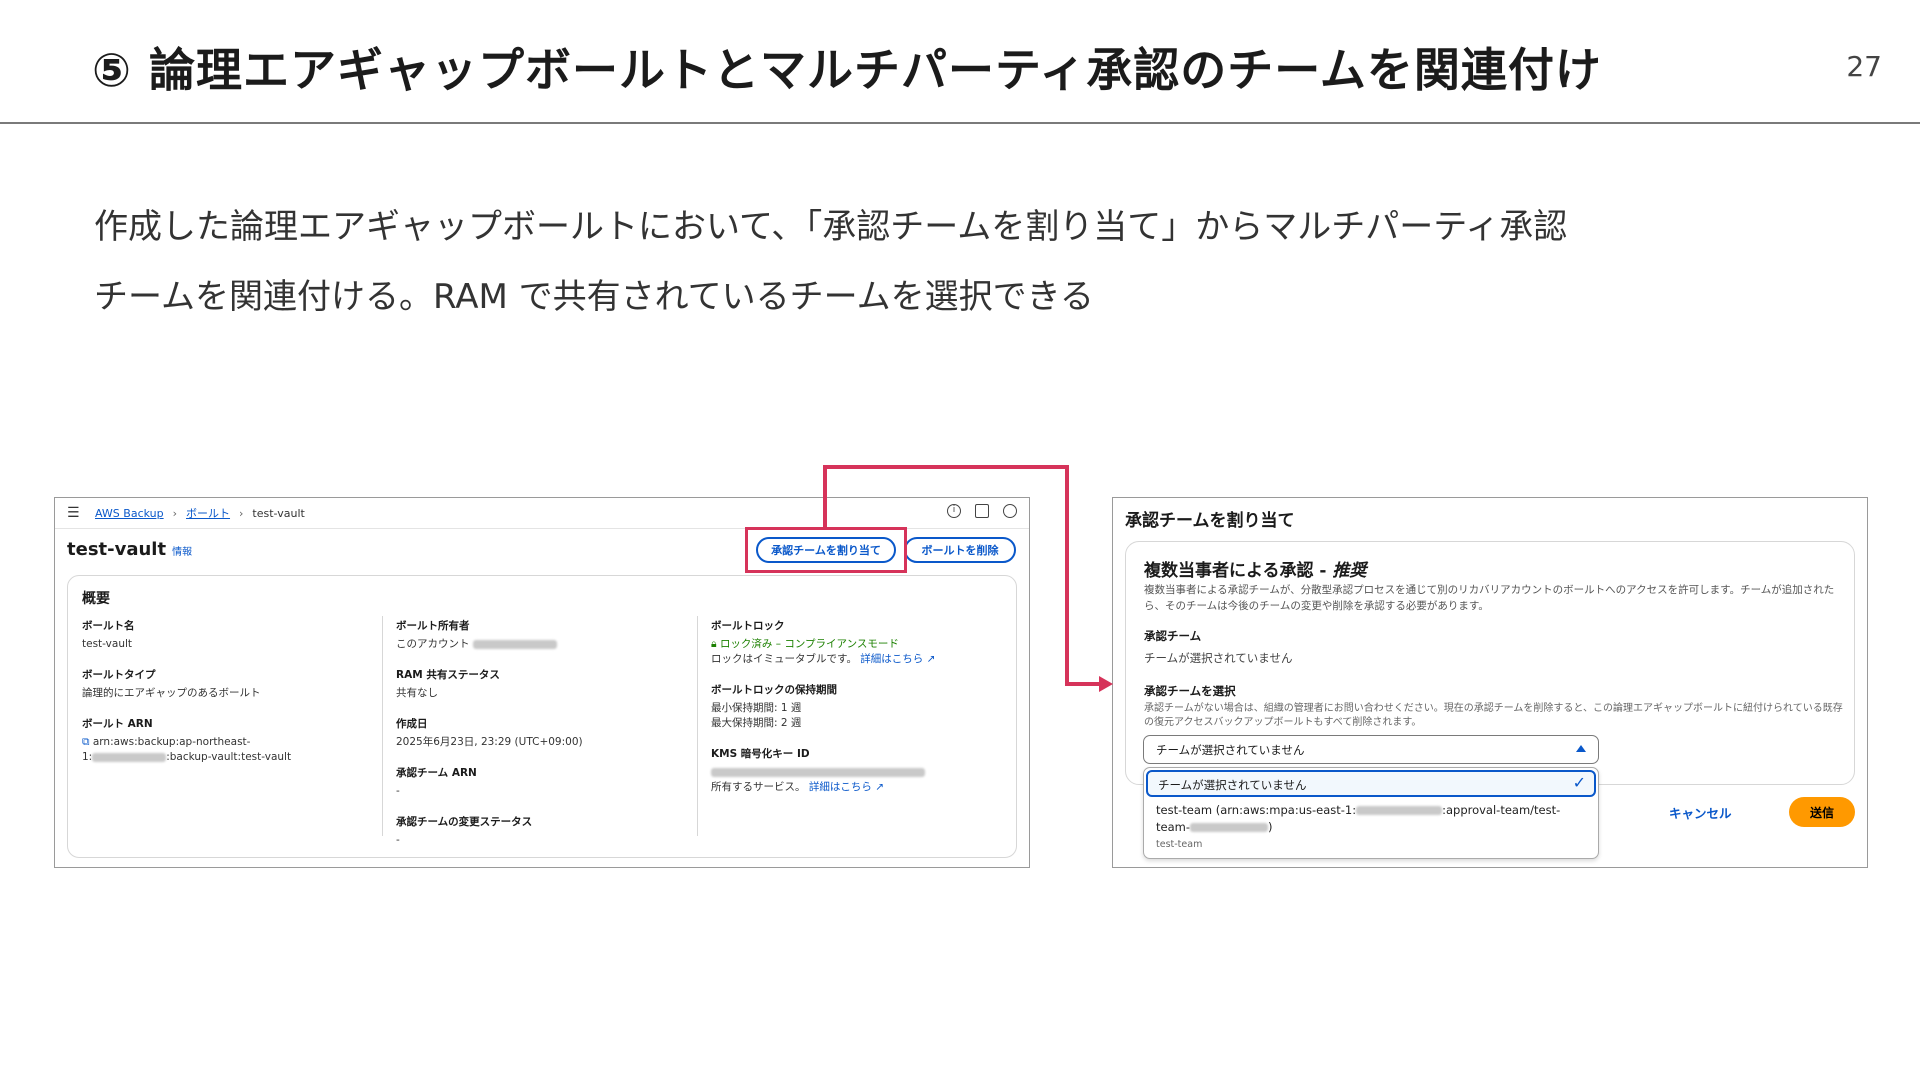 This screenshot has height=1080, width=1920. I want to click on redacted-kms-key, so click(818, 772).